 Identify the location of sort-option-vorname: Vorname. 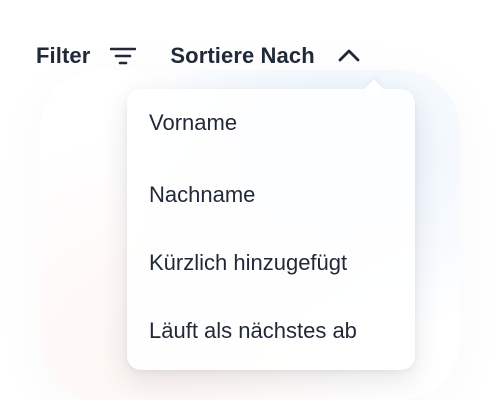
(271, 125).